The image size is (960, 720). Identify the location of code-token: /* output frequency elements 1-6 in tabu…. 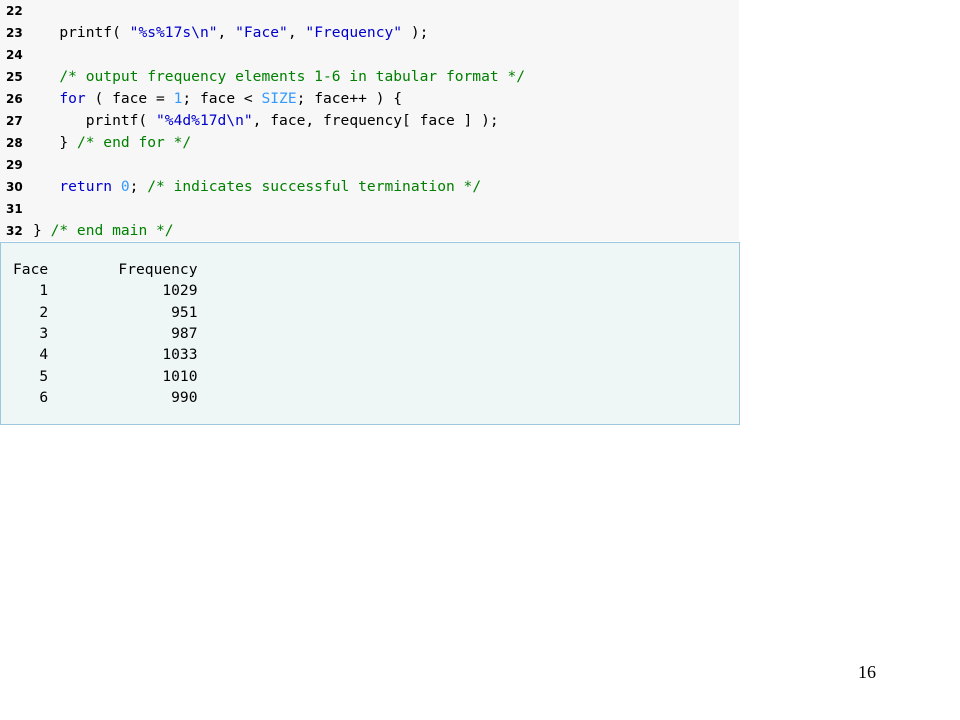
(292, 76).